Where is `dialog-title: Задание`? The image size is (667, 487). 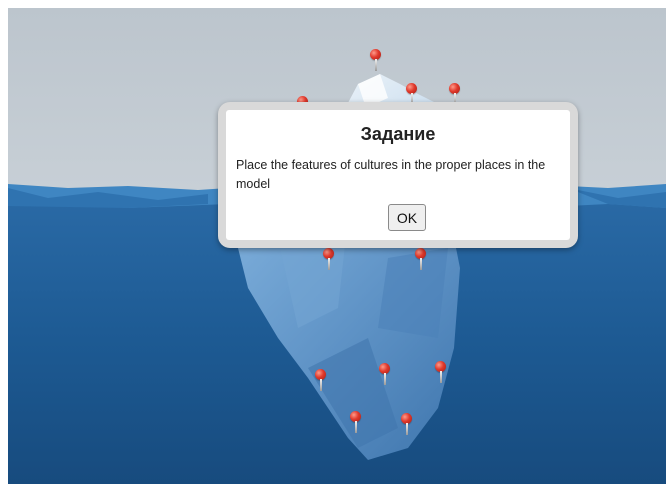 dialog-title: Задание is located at coordinates (398, 134).